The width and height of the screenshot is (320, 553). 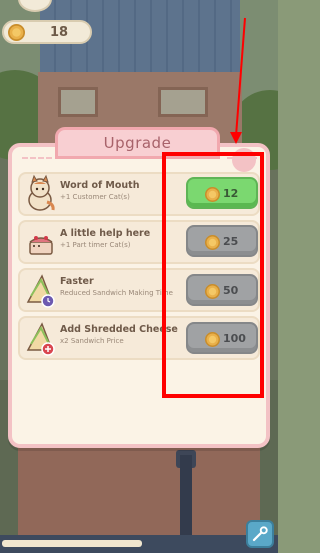 I want to click on item-title: Add Shredded Cheese, so click(x=119, y=329).